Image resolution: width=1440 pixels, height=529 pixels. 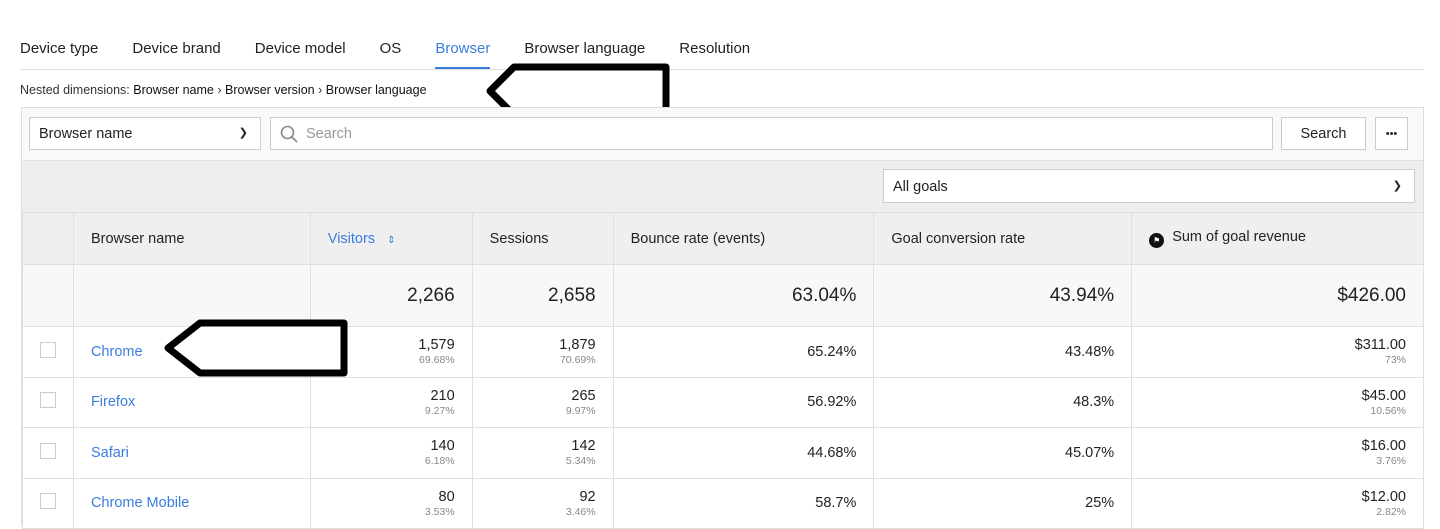 I want to click on column-header-bounce-rate: Bounce rate (events), so click(x=743, y=238).